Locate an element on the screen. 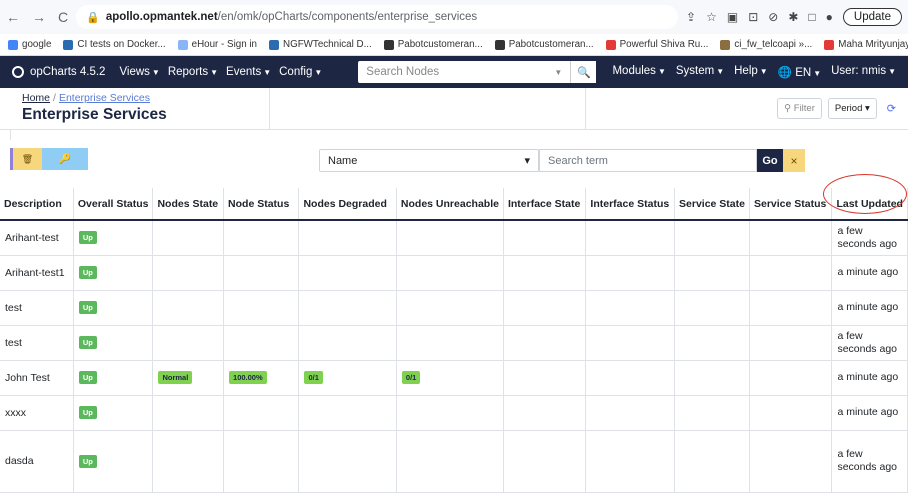  column-header: Nodes Unreachable is located at coordinates (450, 204).